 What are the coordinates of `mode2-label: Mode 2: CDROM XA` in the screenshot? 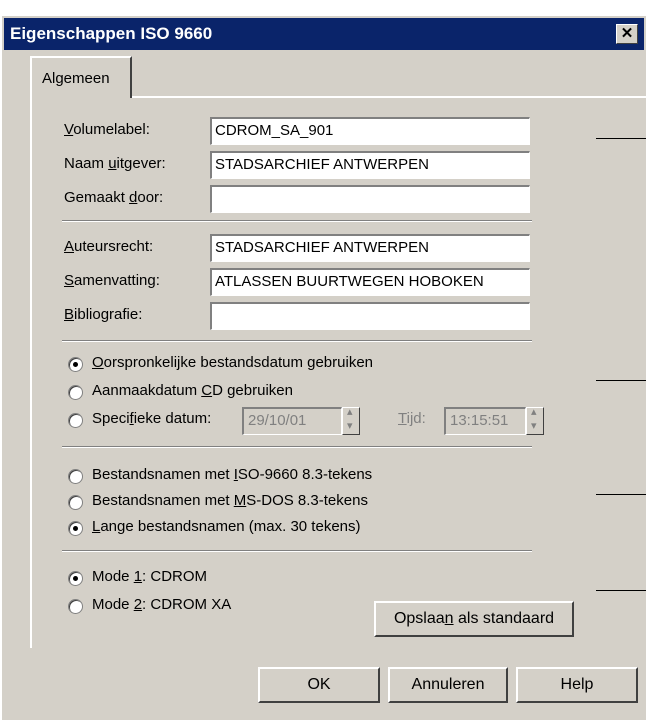 It's located at (161, 604).